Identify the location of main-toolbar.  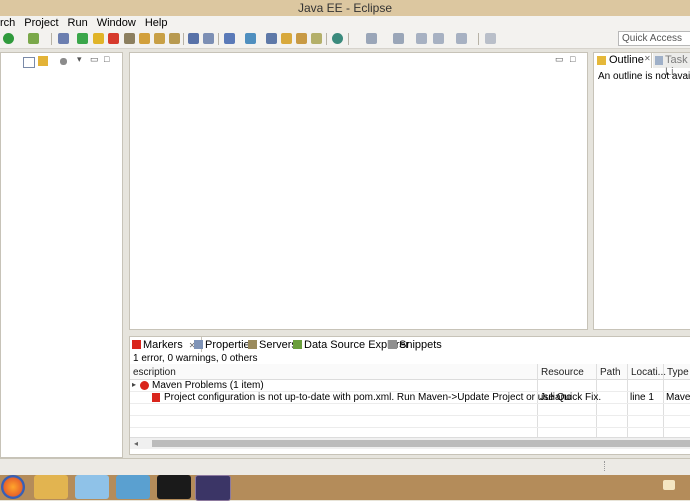
(345, 39).